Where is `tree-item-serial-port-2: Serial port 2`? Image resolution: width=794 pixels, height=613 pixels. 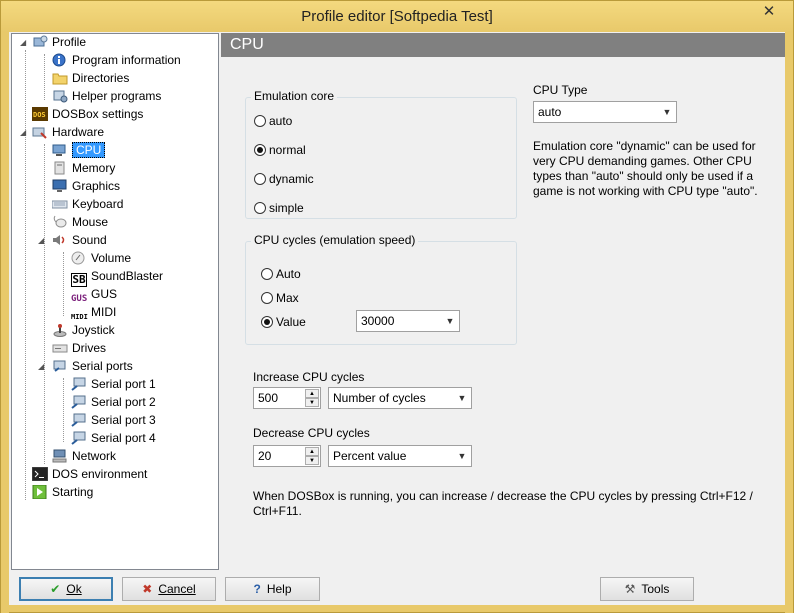 tree-item-serial-port-2: Serial port 2 is located at coordinates (113, 402).